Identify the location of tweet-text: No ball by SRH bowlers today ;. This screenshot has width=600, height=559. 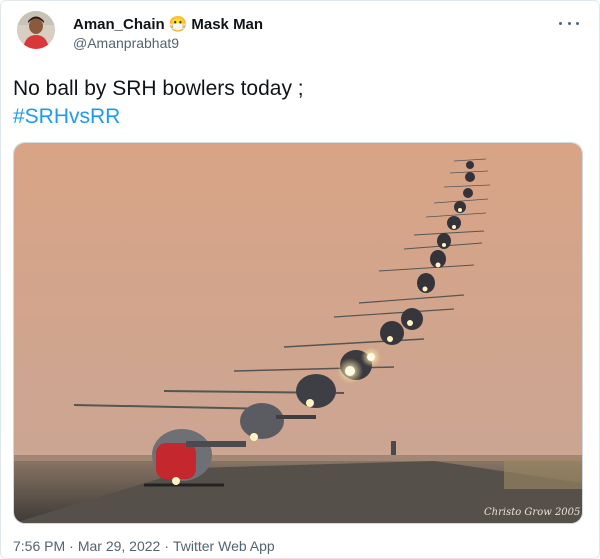
(158, 88).